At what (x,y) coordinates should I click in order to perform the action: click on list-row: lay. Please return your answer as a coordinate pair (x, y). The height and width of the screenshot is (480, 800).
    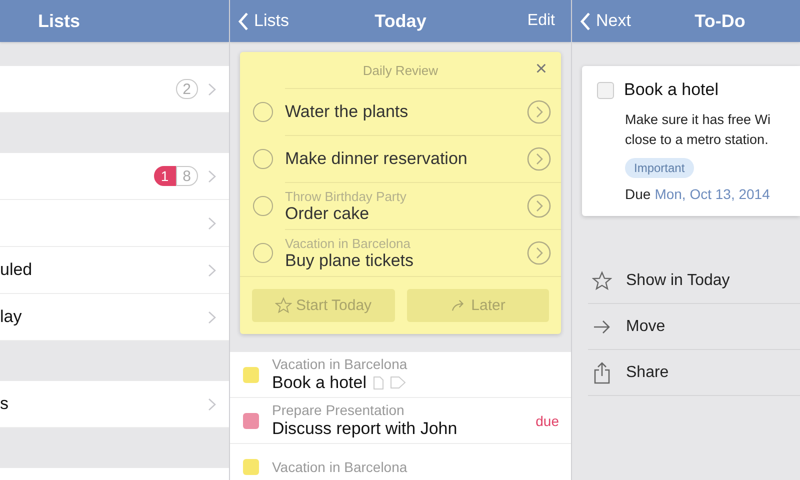
    Looking at the image, I should click on (114, 317).